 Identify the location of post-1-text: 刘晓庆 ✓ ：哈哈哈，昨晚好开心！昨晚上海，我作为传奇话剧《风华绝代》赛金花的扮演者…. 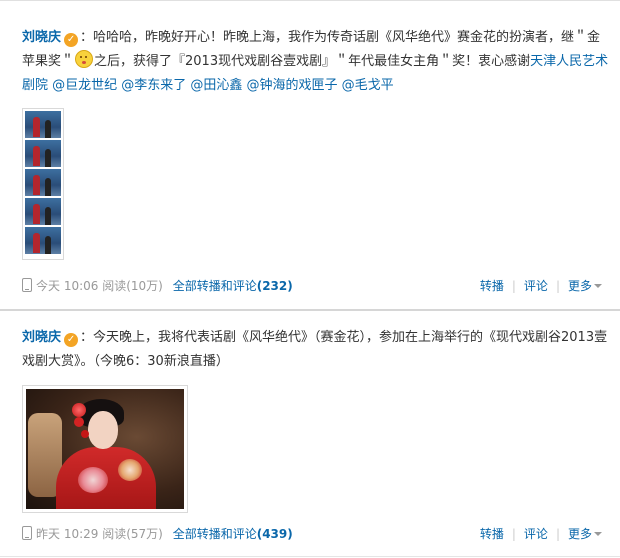
(316, 62).